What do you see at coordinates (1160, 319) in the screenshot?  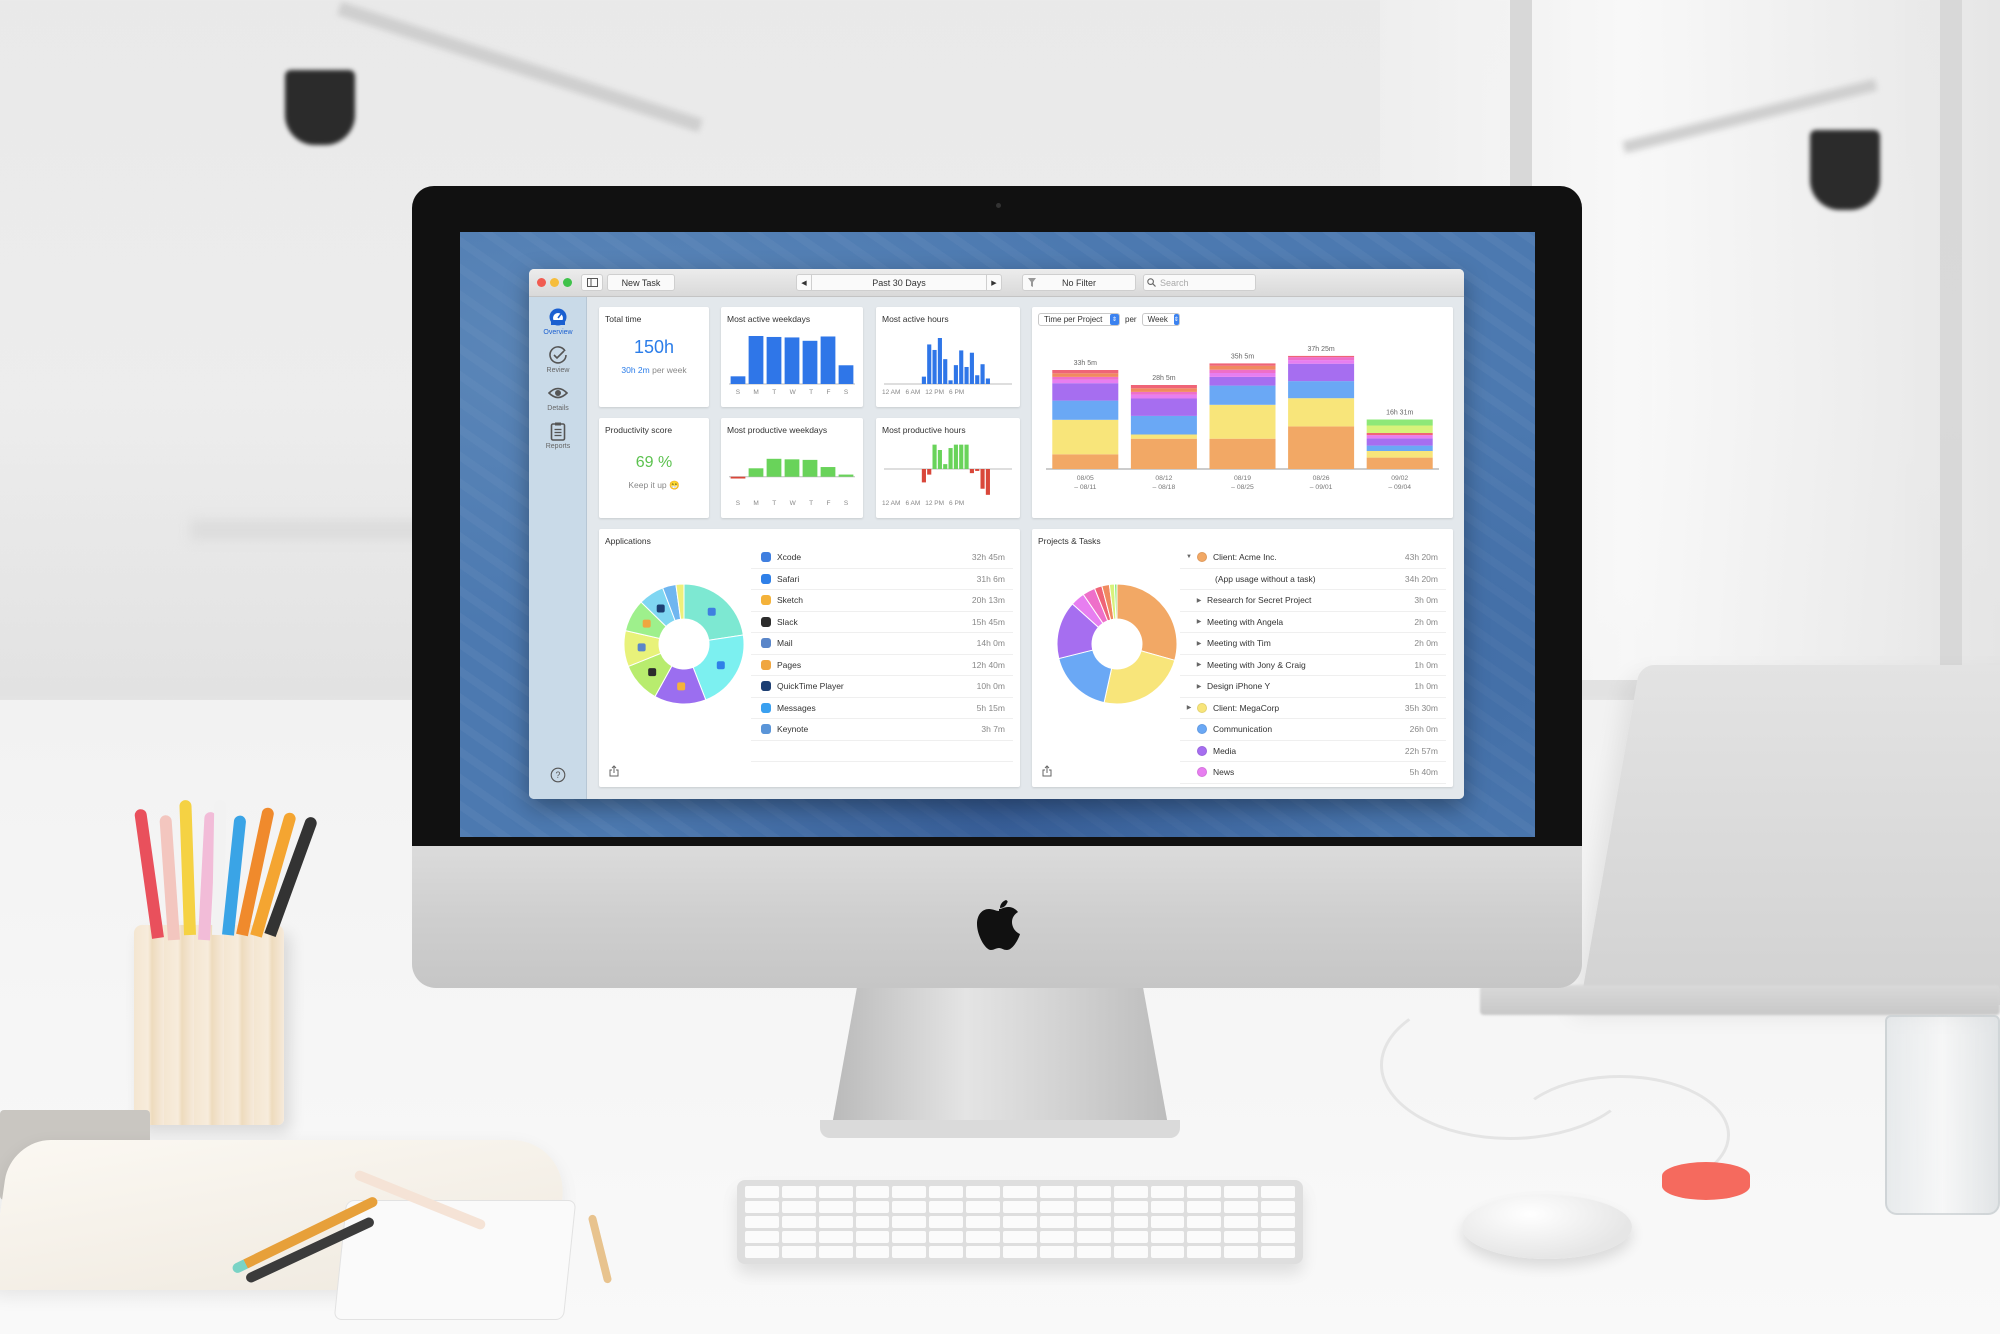 I see `period-select: Week ⇕` at bounding box center [1160, 319].